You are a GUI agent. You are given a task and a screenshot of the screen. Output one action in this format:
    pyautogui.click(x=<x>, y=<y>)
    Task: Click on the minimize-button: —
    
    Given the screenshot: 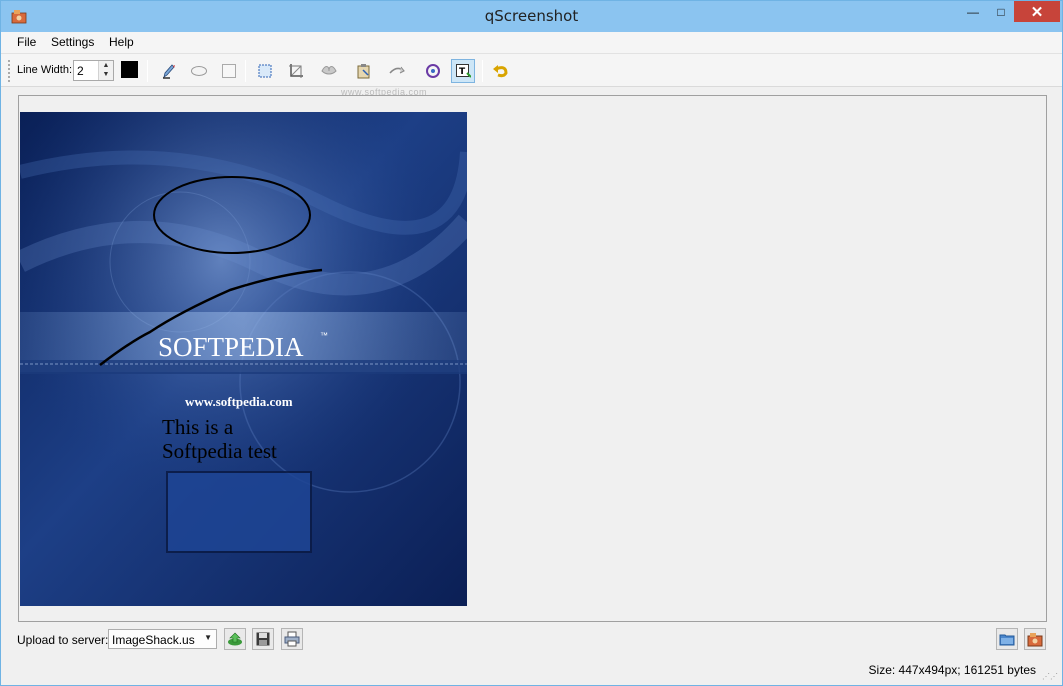 What is the action you would take?
    pyautogui.click(x=973, y=11)
    